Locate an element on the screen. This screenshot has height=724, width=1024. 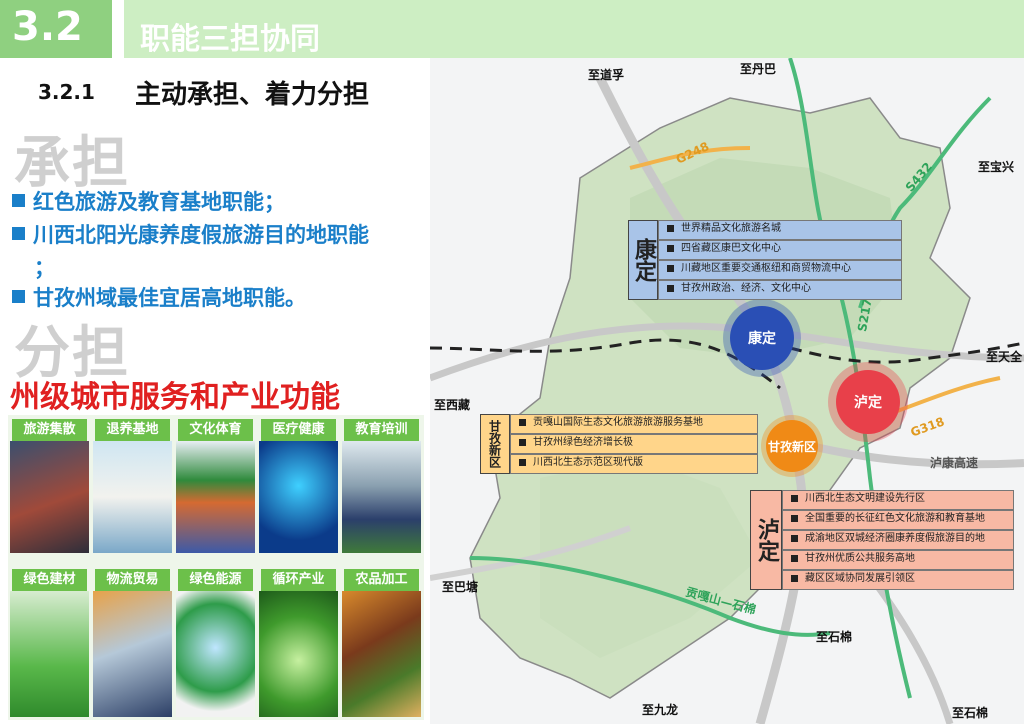
dest-daofu: 至道孚 is located at coordinates (606, 75).